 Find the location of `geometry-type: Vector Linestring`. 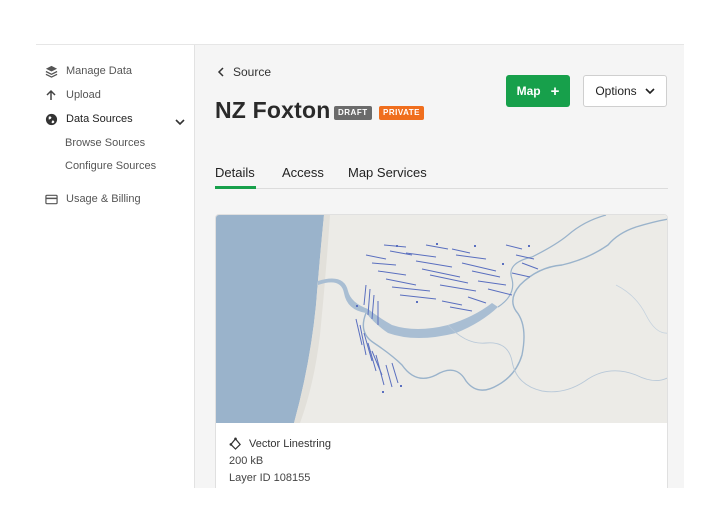

geometry-type: Vector Linestring is located at coordinates (280, 443).